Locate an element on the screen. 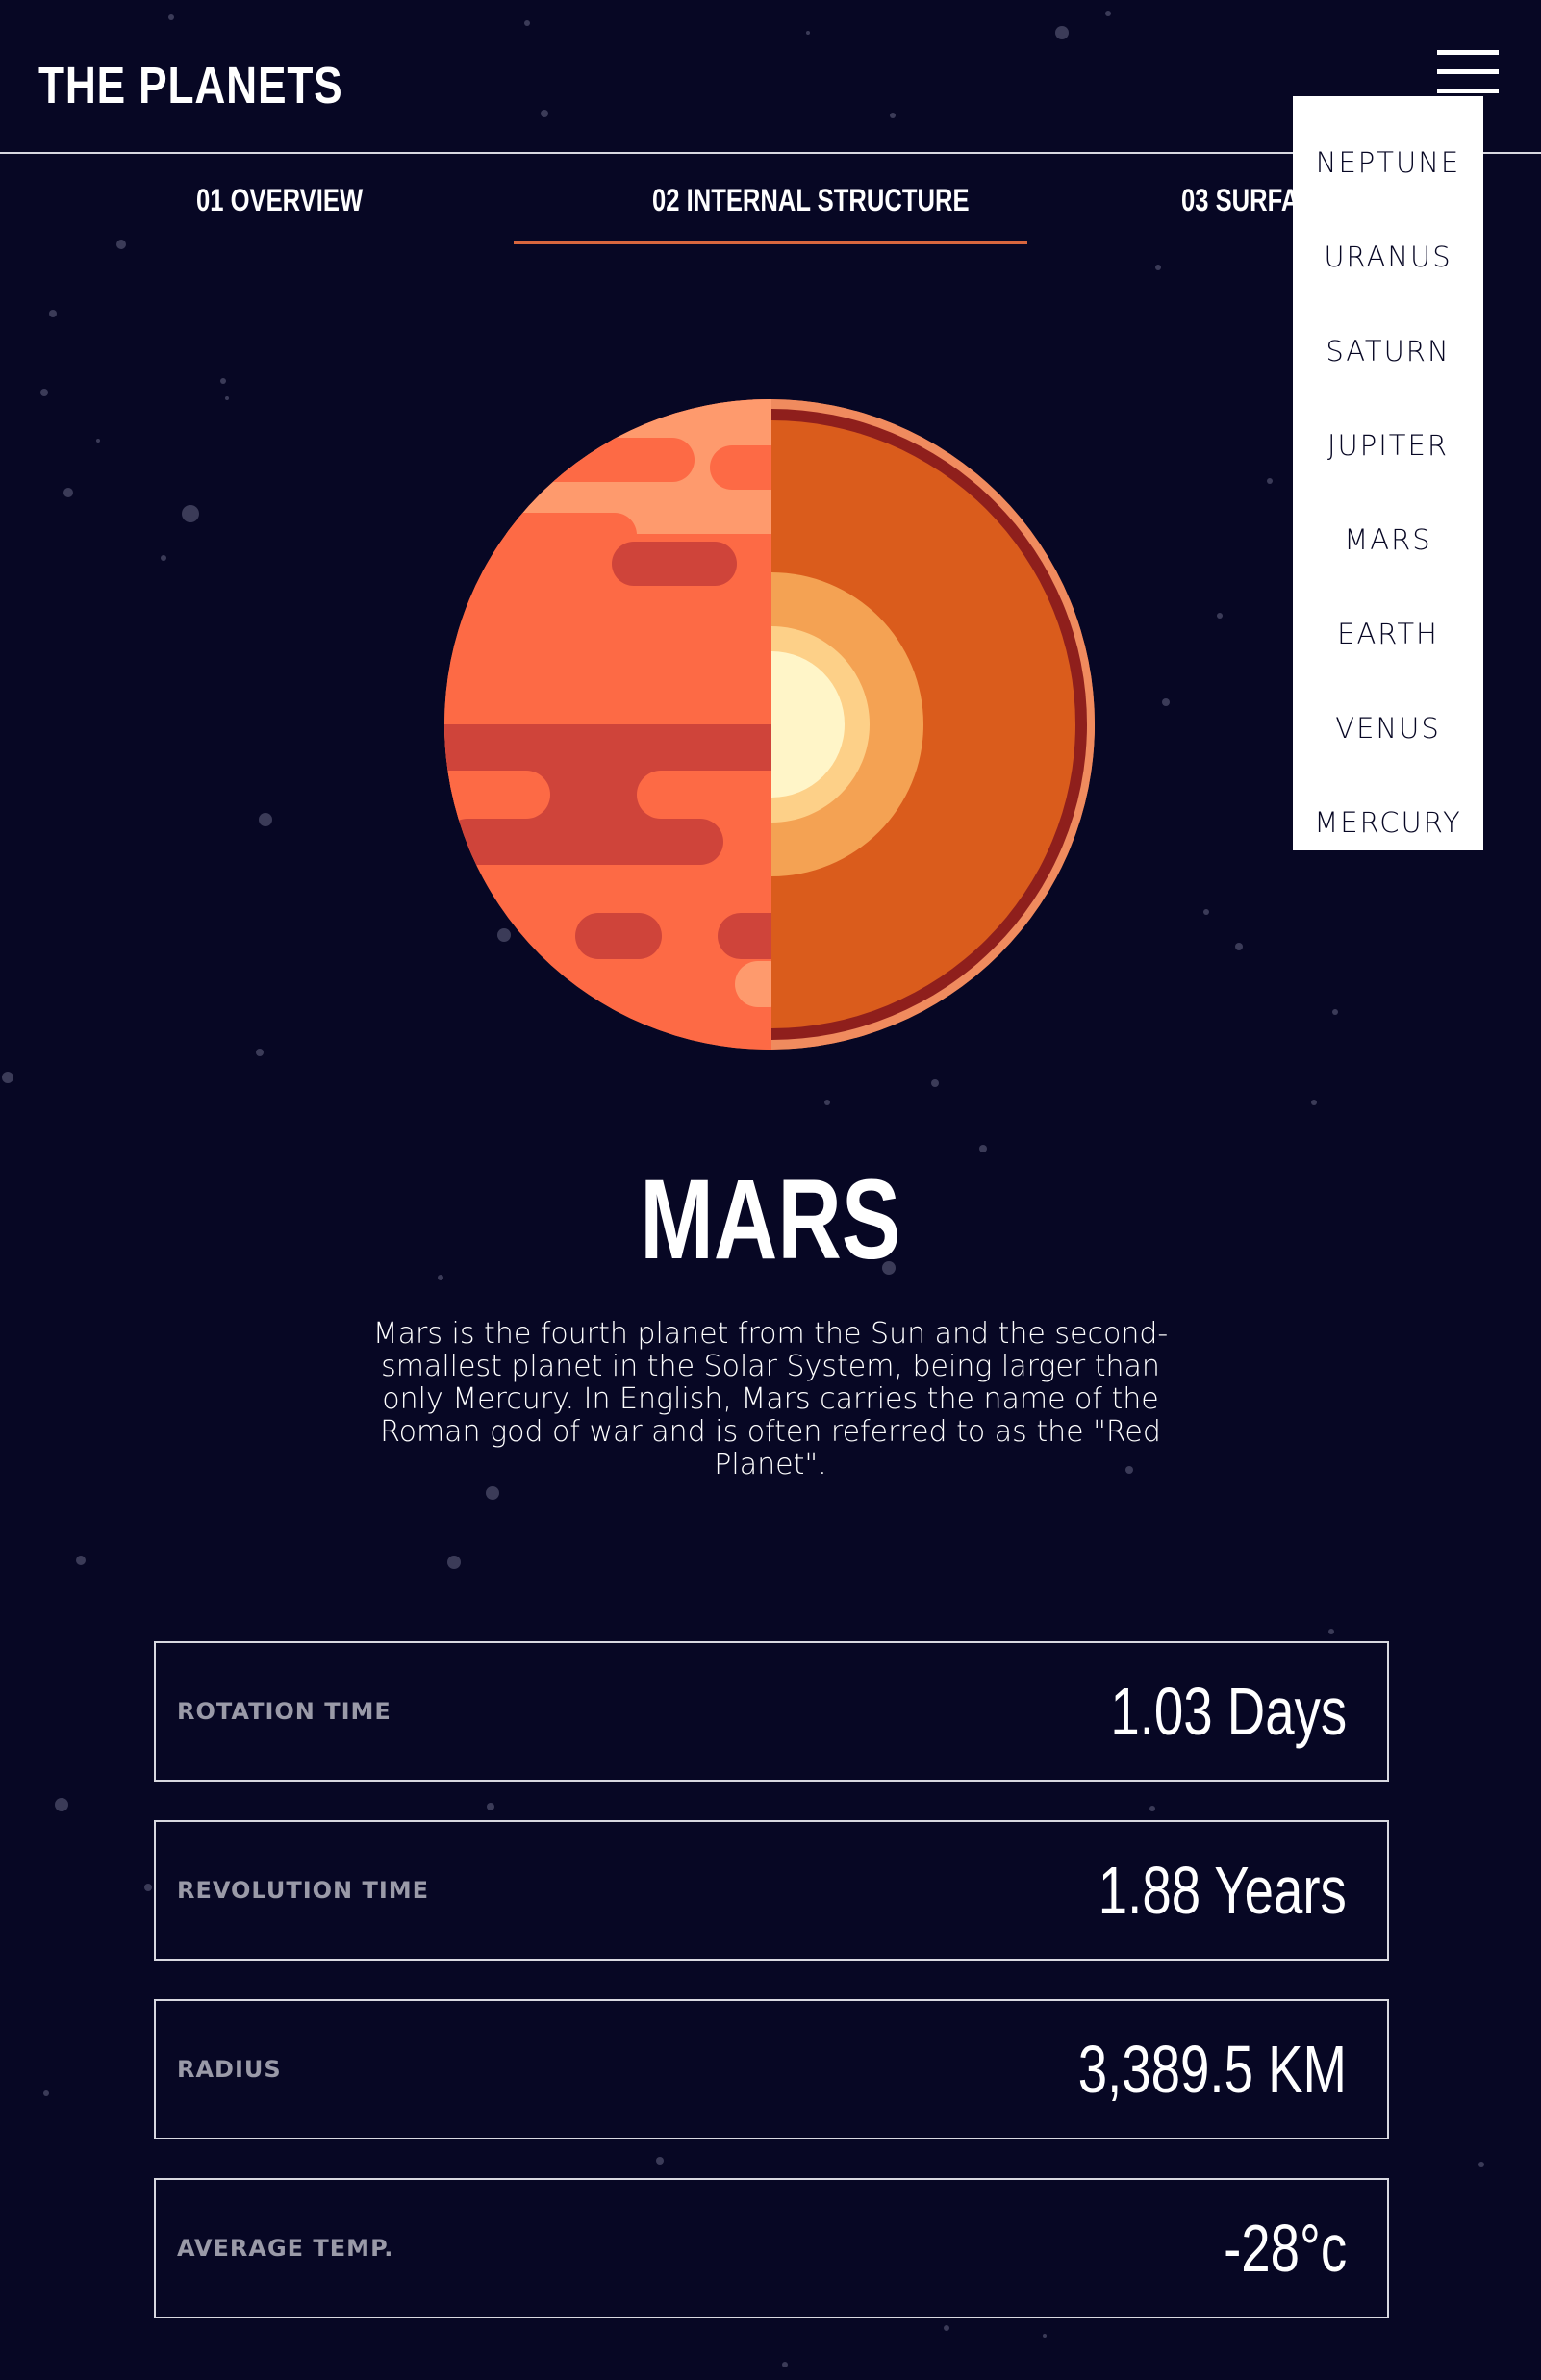  stat-value: -28°c is located at coordinates (1285, 2249).